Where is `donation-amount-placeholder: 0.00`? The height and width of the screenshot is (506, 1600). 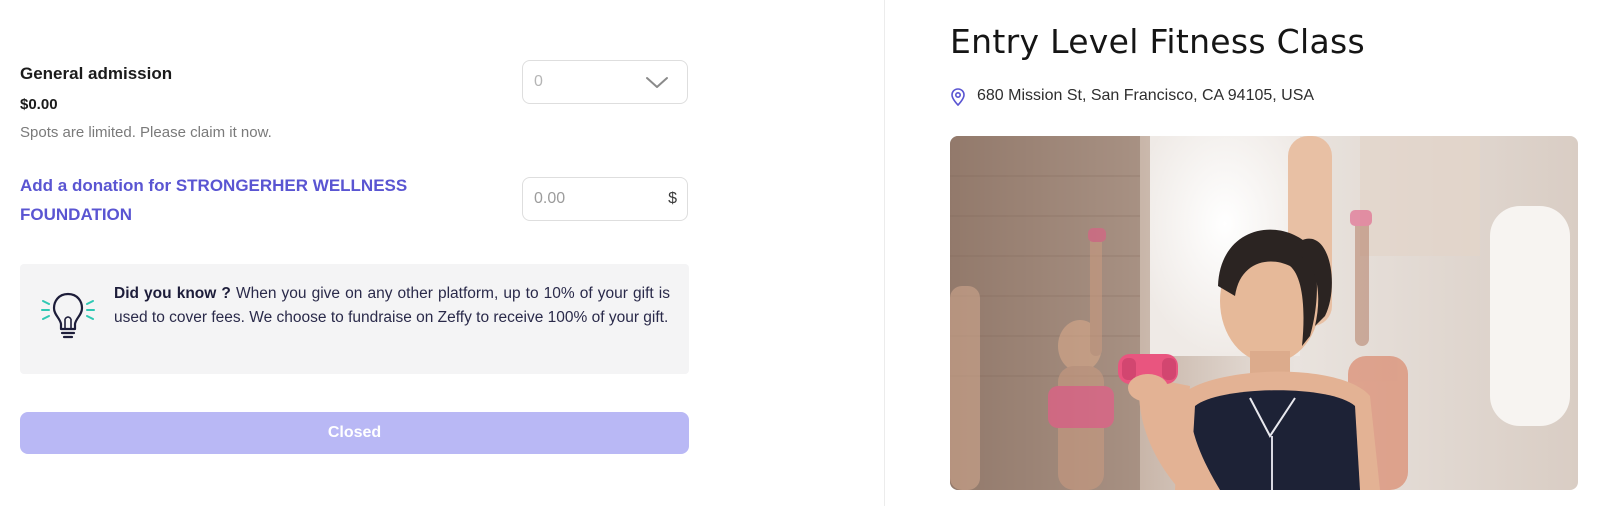
donation-amount-placeholder: 0.00 is located at coordinates (550, 198).